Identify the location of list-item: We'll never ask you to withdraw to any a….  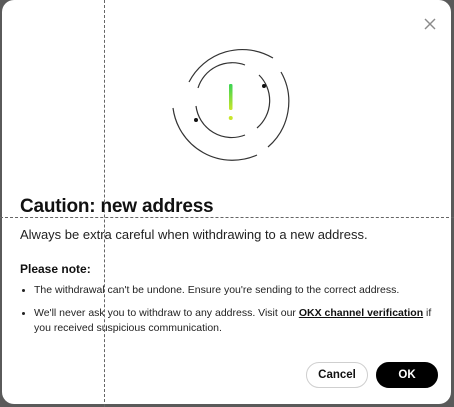
(230, 321).